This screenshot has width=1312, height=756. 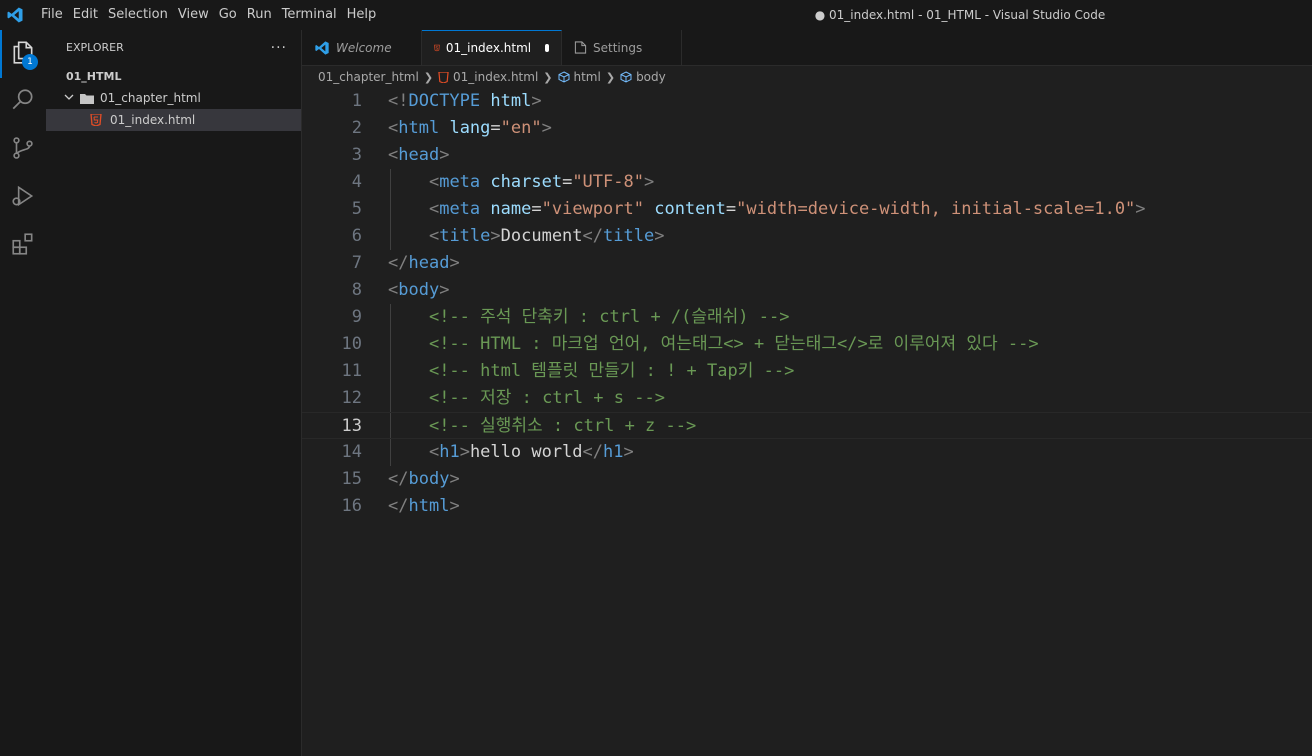 I want to click on code-line: 4 <meta charset="UTF-8">, so click(x=807, y=182).